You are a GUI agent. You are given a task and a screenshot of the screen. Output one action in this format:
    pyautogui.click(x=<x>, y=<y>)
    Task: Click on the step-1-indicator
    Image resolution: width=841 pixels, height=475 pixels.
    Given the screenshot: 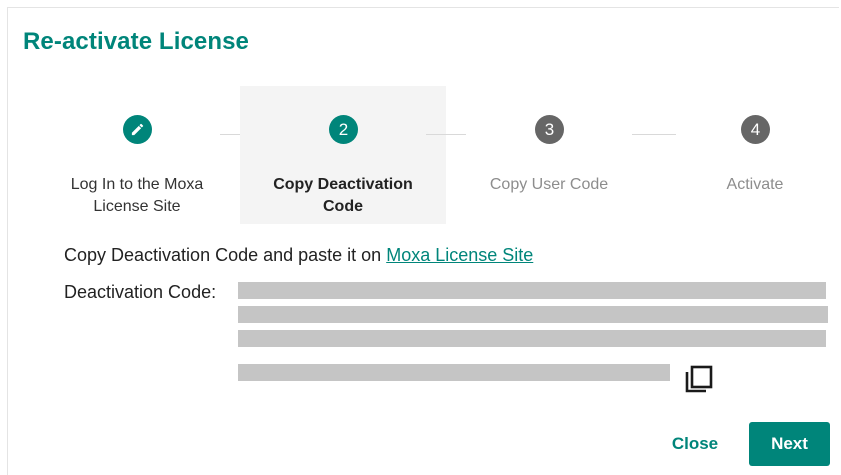 What is the action you would take?
    pyautogui.click(x=137, y=129)
    